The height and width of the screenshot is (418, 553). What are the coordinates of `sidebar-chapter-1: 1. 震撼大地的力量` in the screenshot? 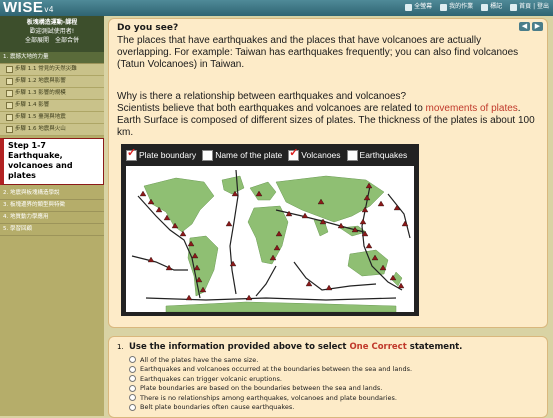 It's located at (52, 58).